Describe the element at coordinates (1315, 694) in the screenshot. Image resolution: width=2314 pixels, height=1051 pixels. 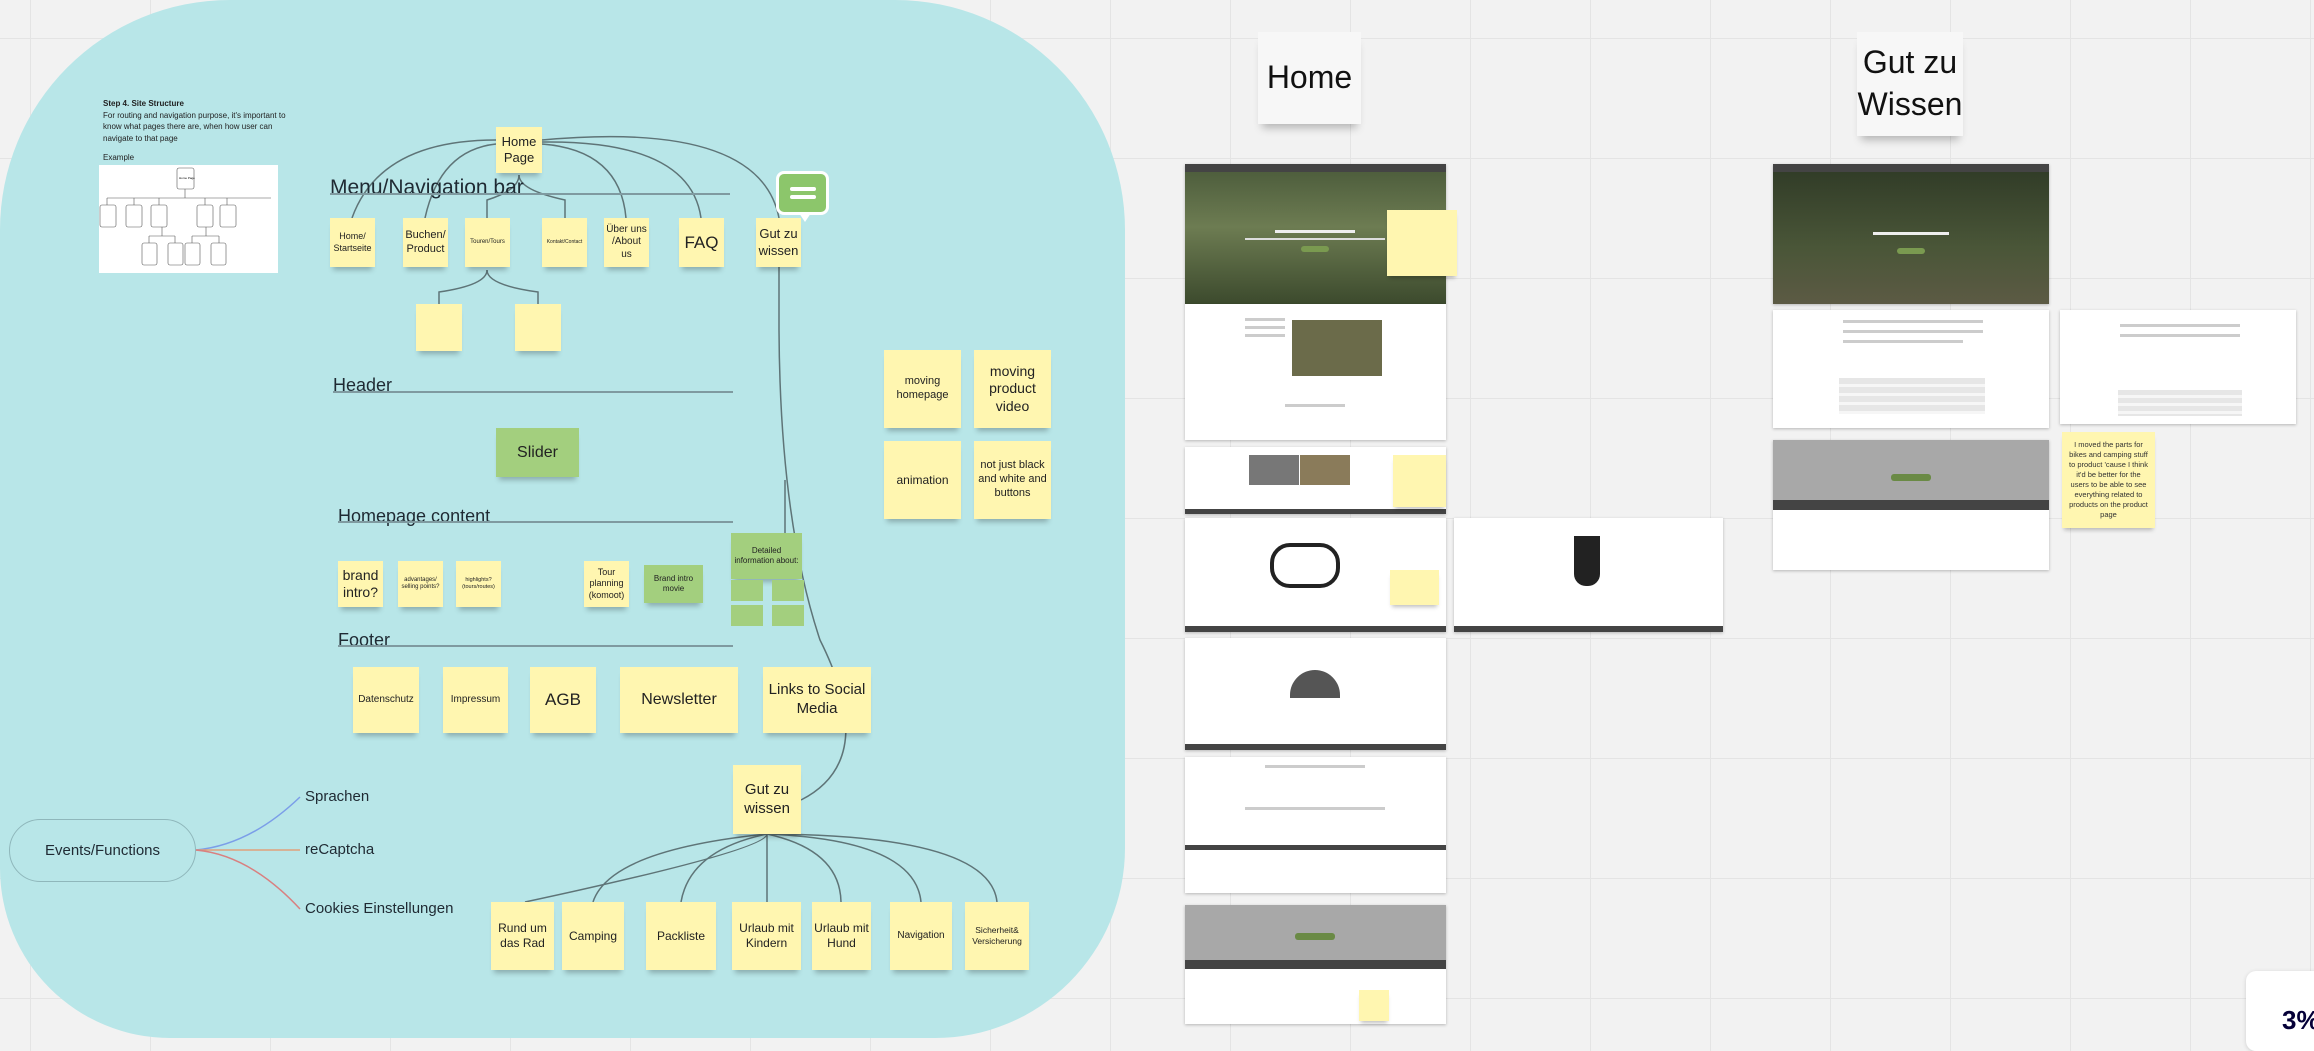
I see `home-mockup-tent-product` at that location.